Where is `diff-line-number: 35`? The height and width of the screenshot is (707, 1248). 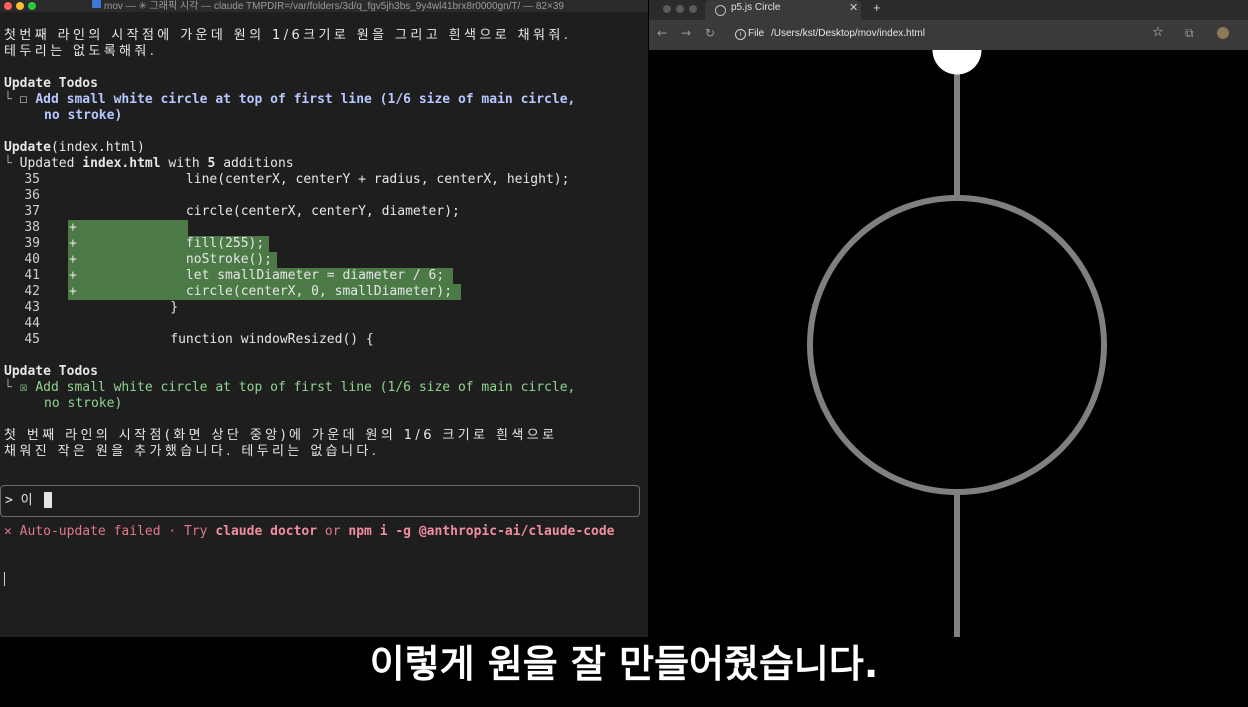 diff-line-number: 35 is located at coordinates (32, 179).